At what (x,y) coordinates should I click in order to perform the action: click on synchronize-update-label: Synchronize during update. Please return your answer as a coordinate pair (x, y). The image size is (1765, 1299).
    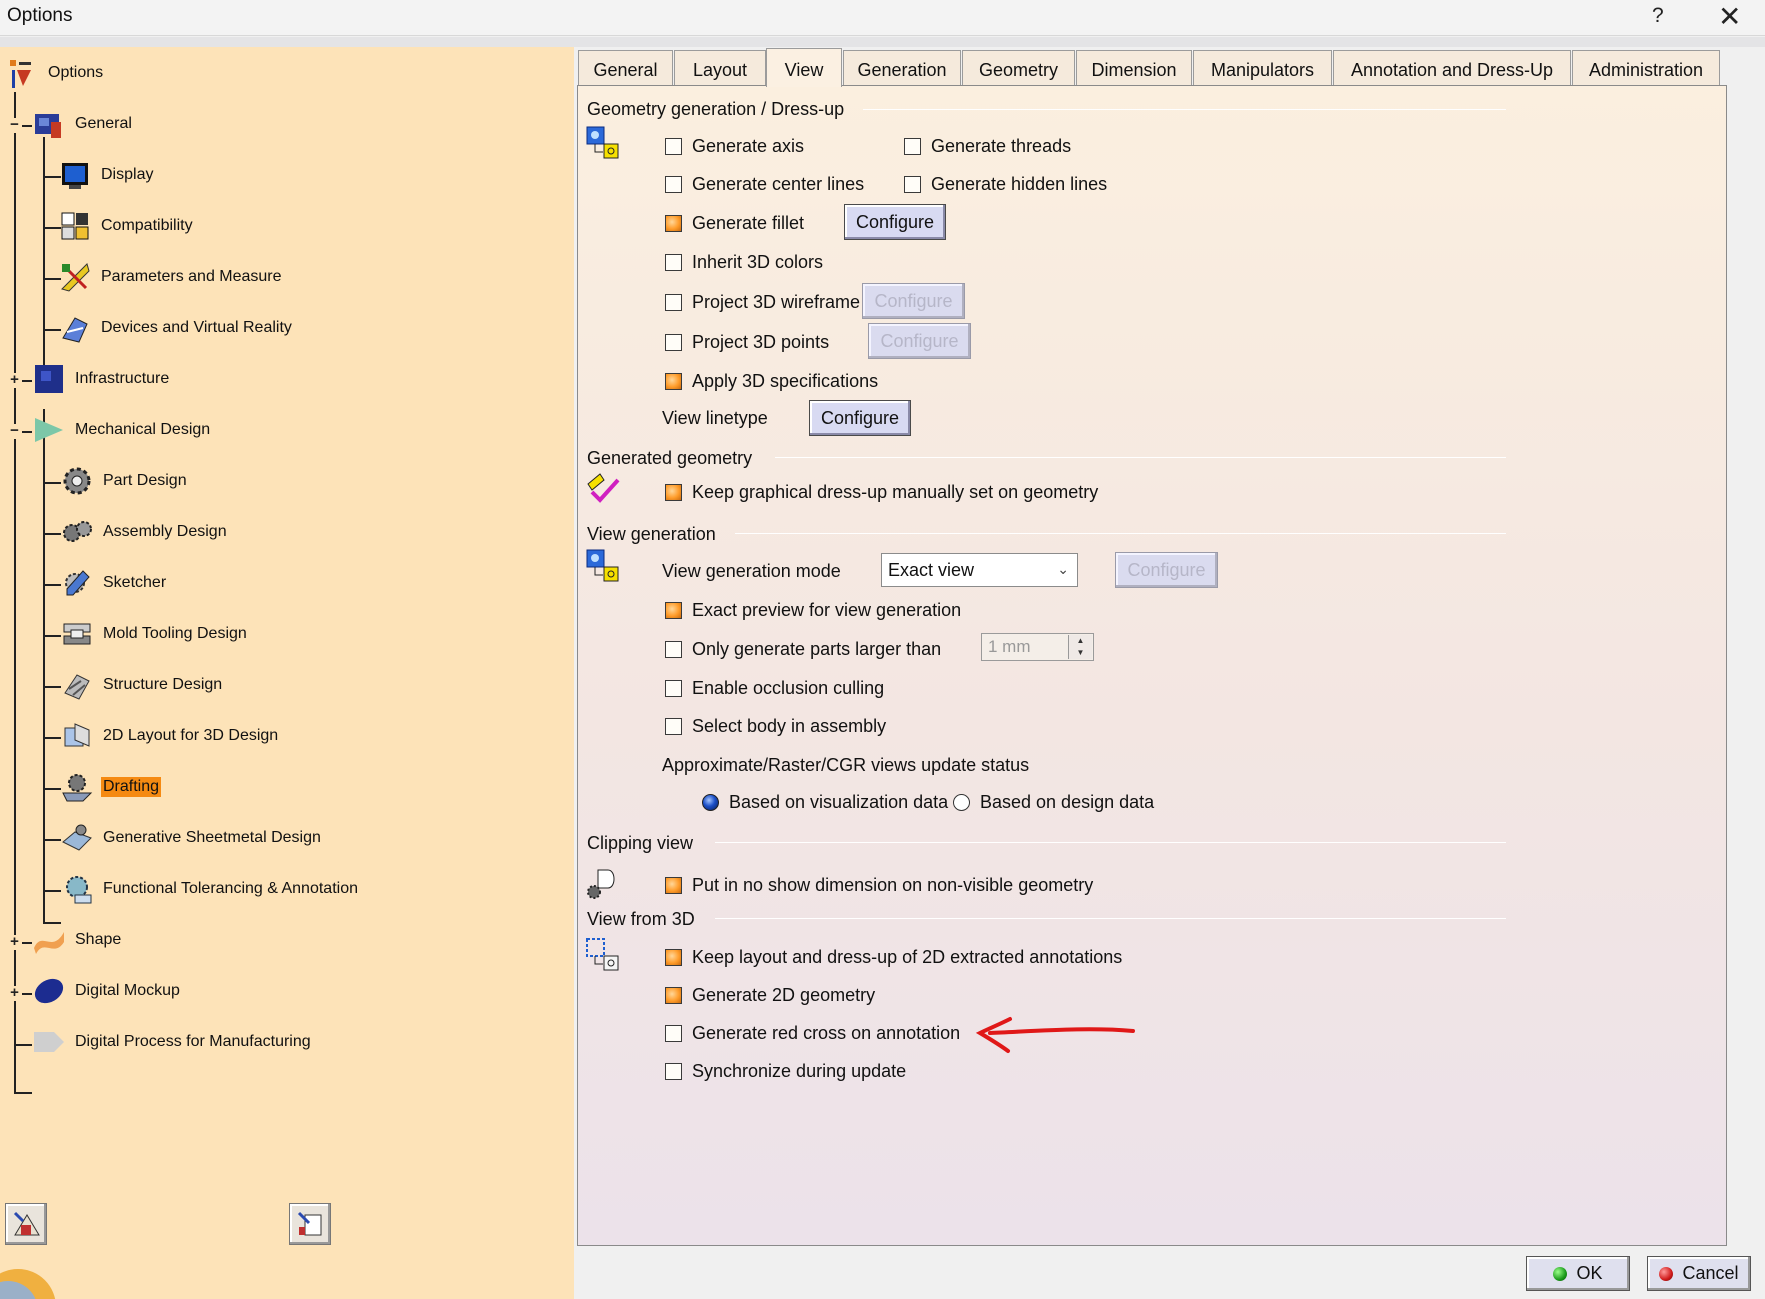
    Looking at the image, I should click on (799, 1070).